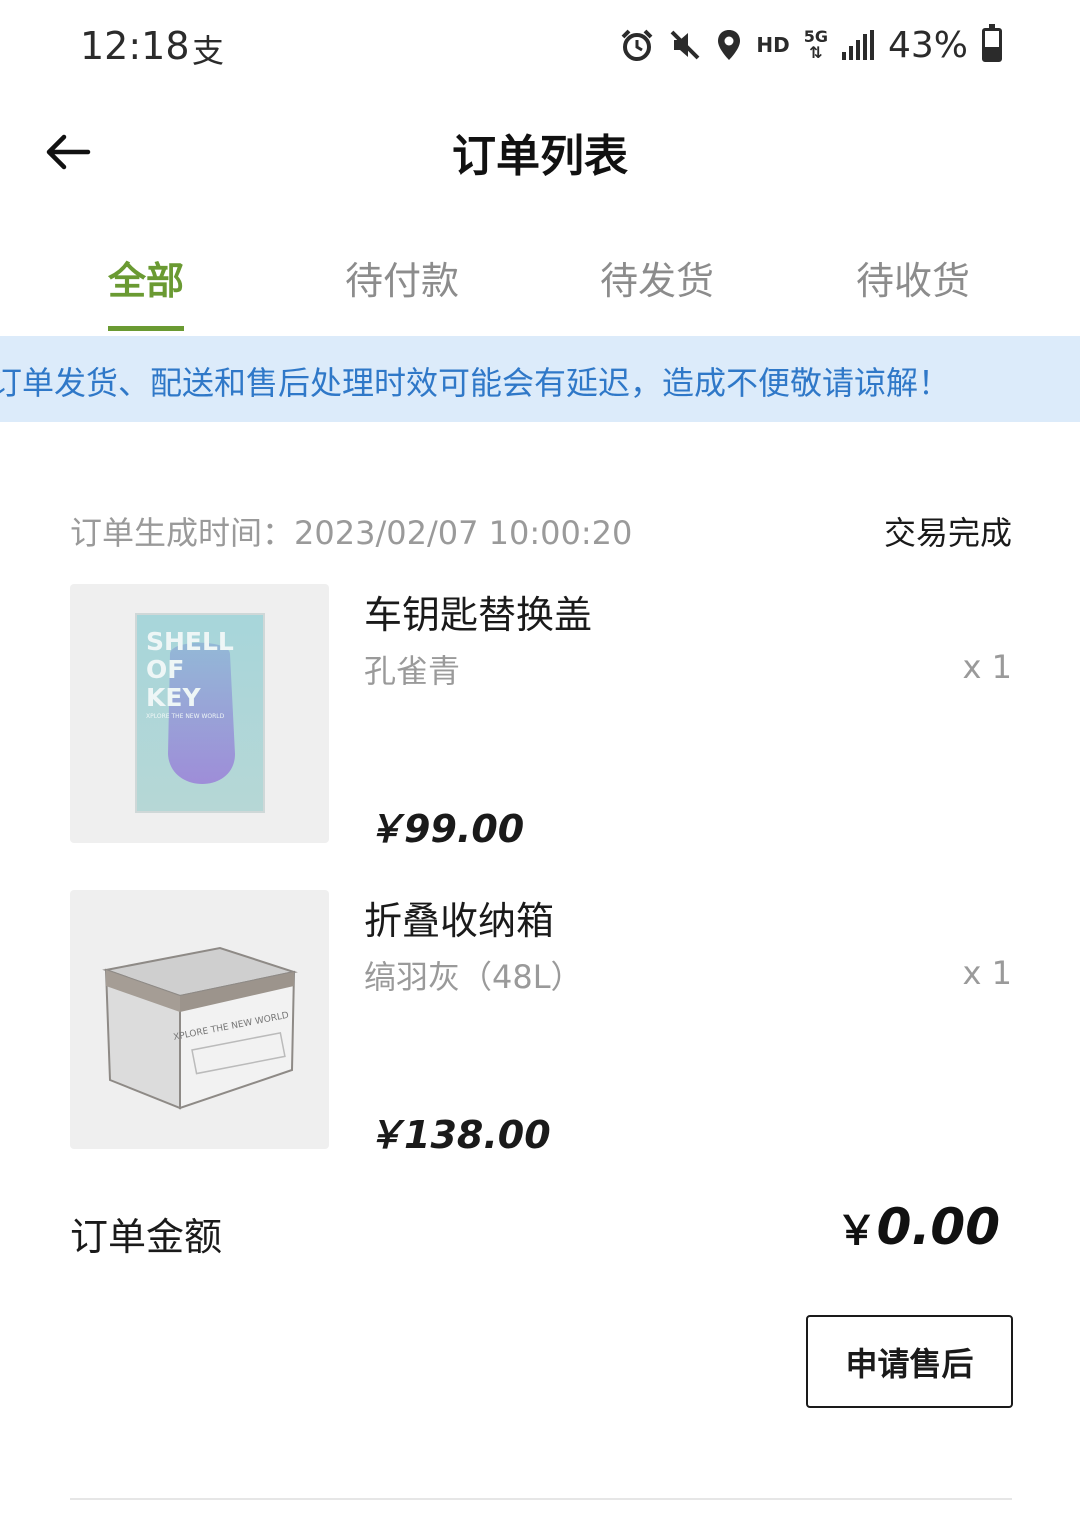 The height and width of the screenshot is (1538, 1080). What do you see at coordinates (412, 671) in the screenshot?
I see `product-spec: 孔雀青` at bounding box center [412, 671].